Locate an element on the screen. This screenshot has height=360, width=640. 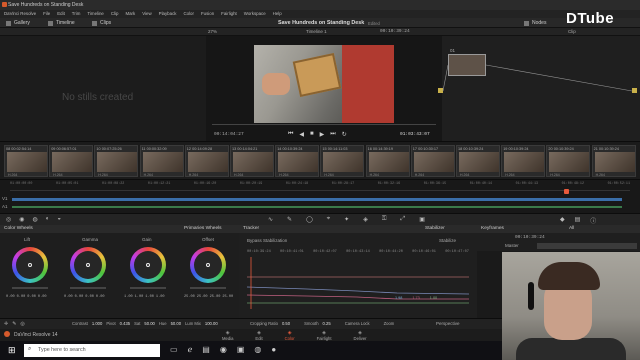
color-wheels-icon: ◍ is located at coordinates (35, 219).